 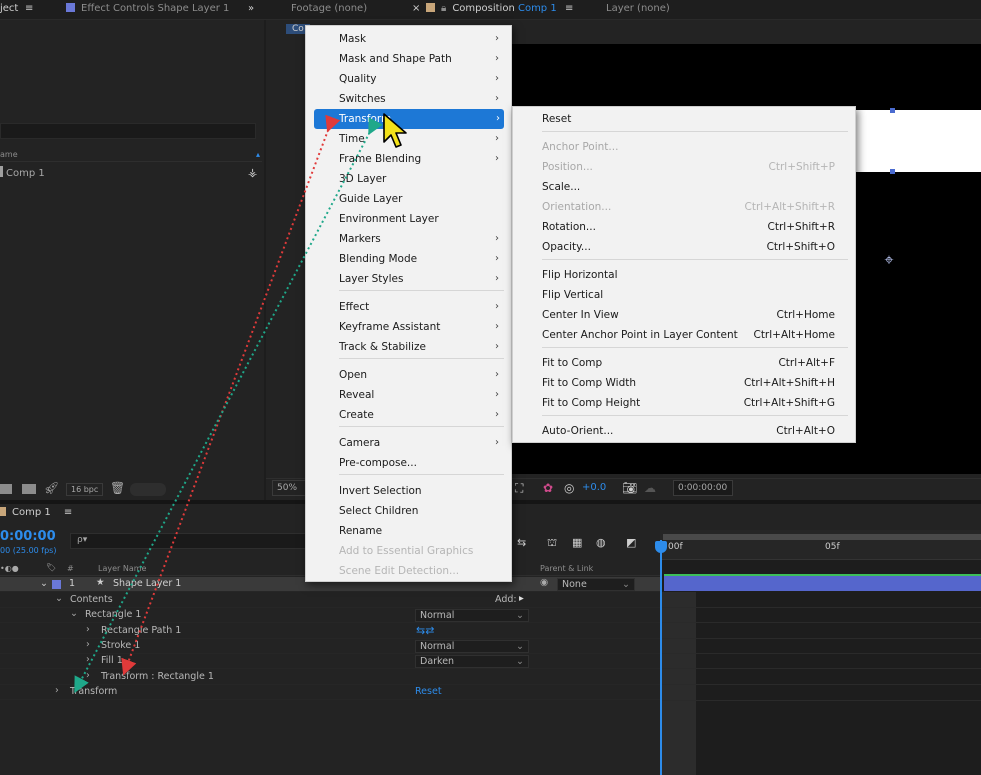 What do you see at coordinates (408, 375) in the screenshot?
I see `menu-item-open: Open ›` at bounding box center [408, 375].